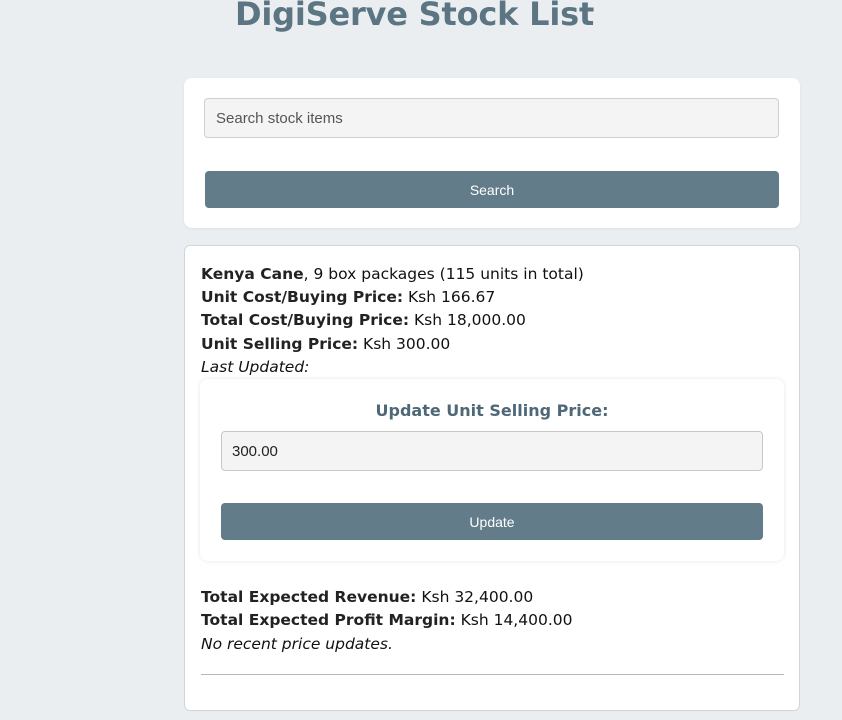  I want to click on revenue-value: Ksh 32,400.00, so click(477, 597).